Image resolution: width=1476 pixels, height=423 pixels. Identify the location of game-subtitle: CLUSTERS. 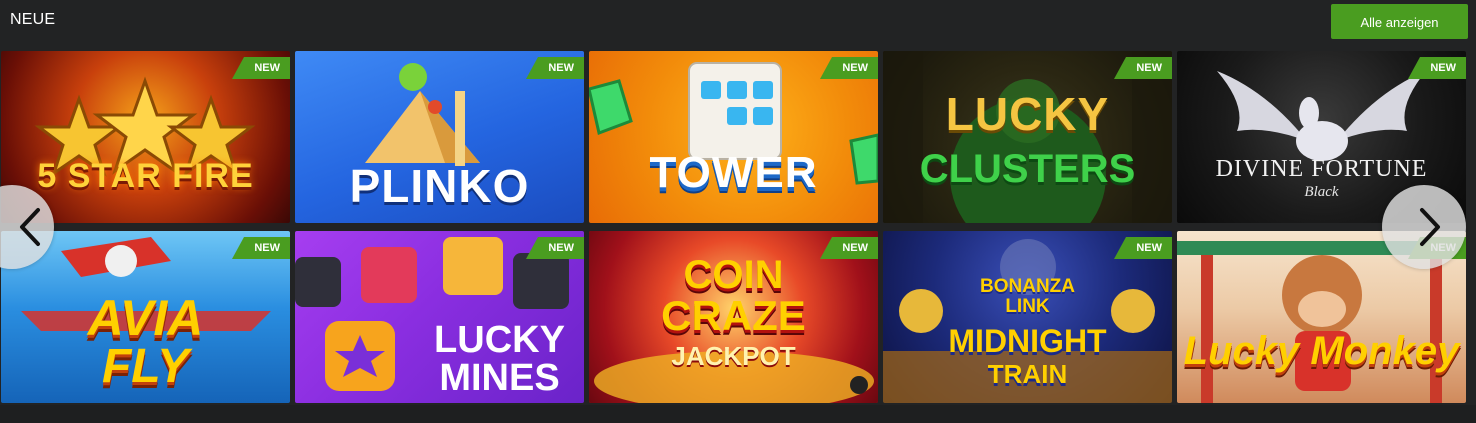
(1027, 169).